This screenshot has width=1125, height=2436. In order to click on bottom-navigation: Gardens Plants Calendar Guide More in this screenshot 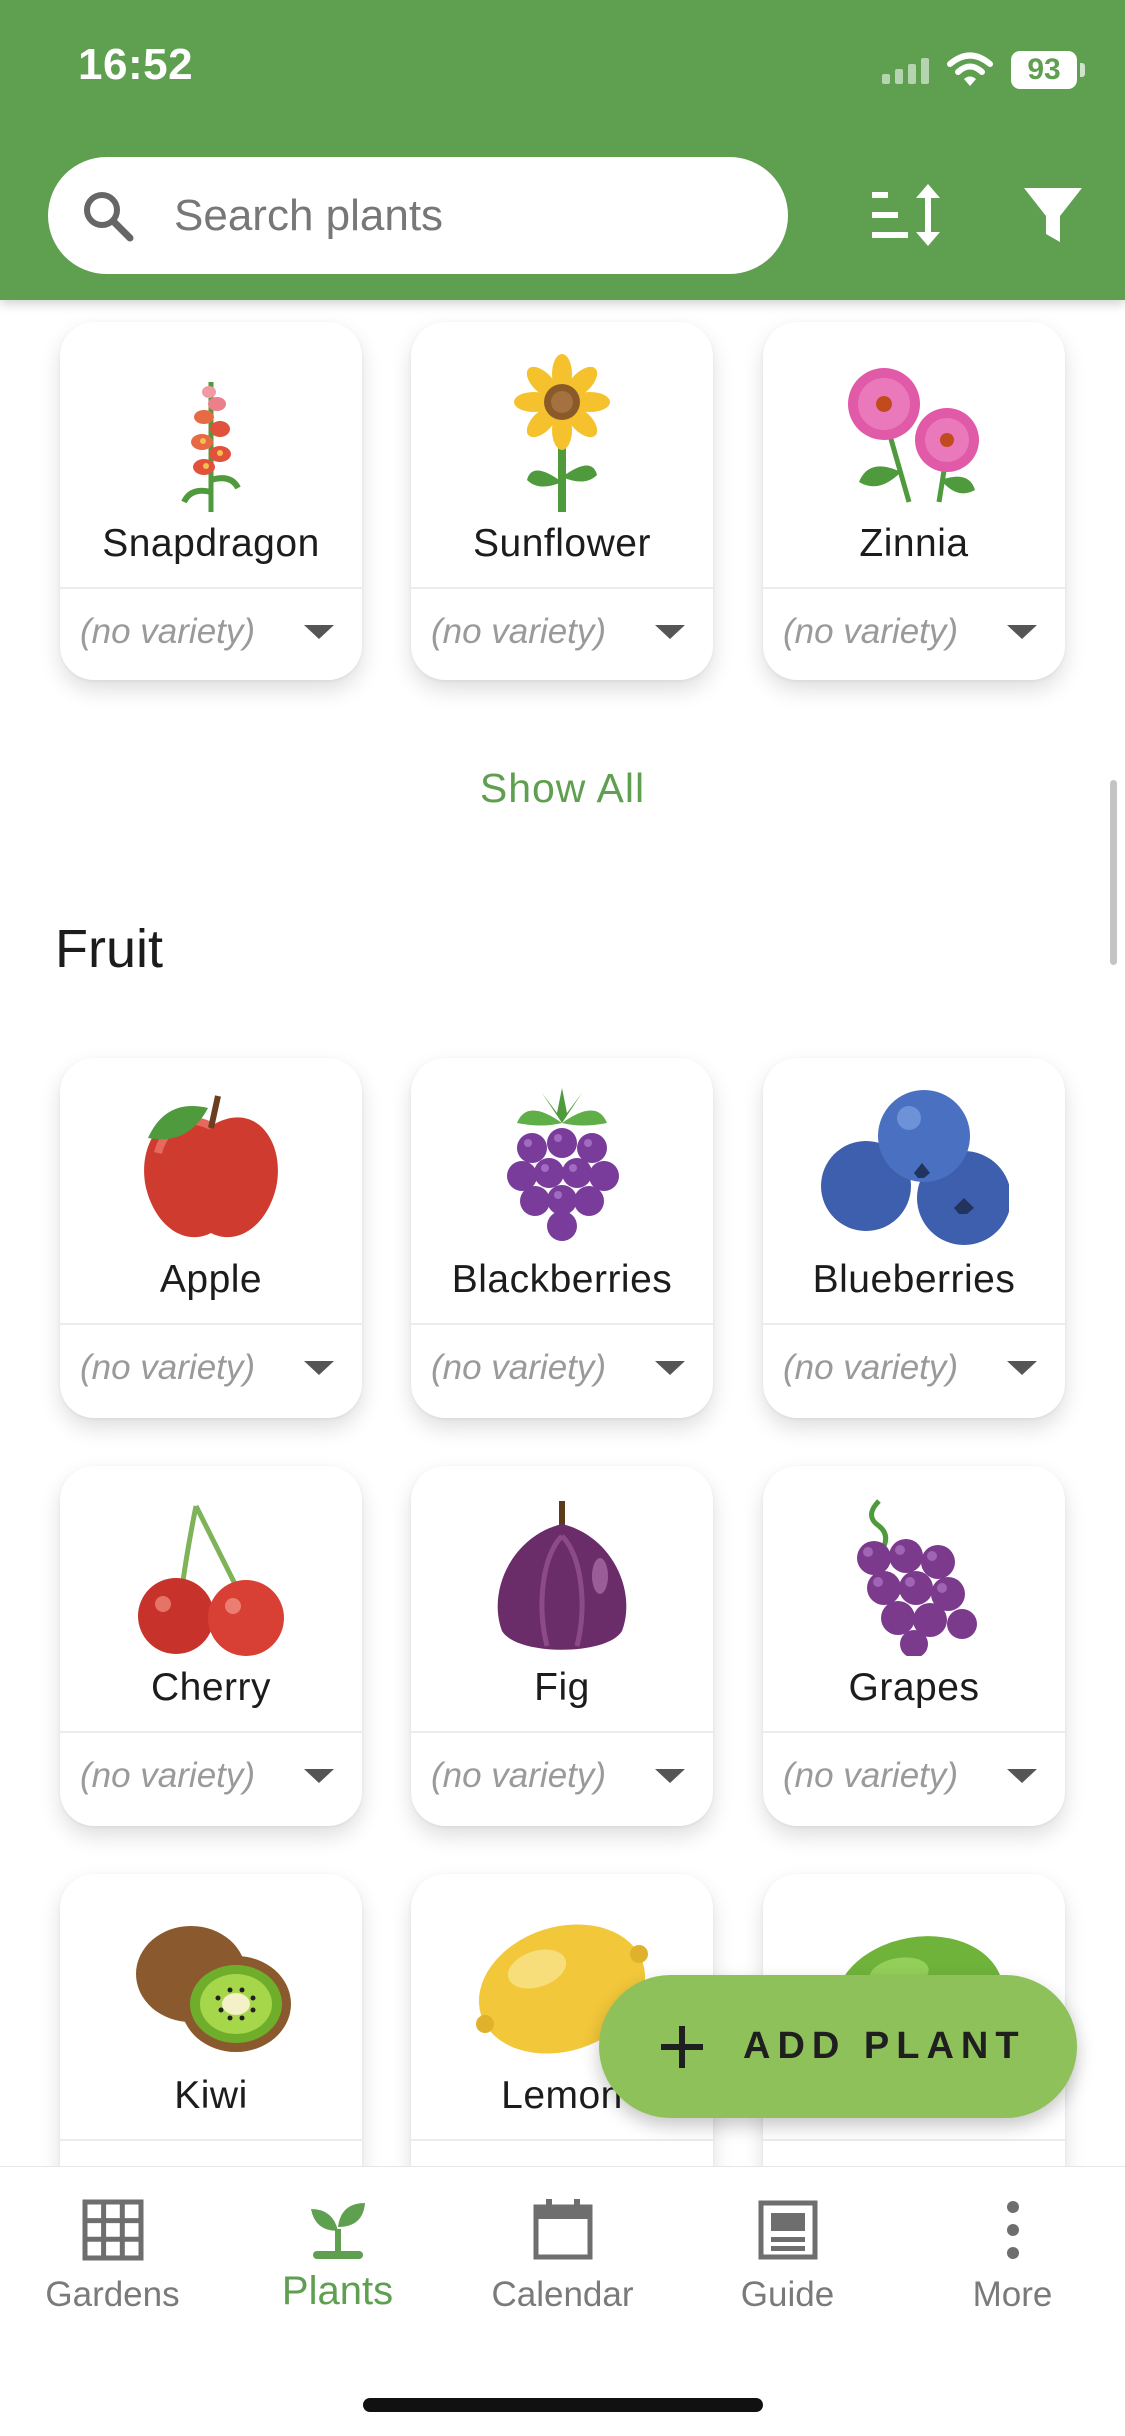, I will do `click(562, 2301)`.